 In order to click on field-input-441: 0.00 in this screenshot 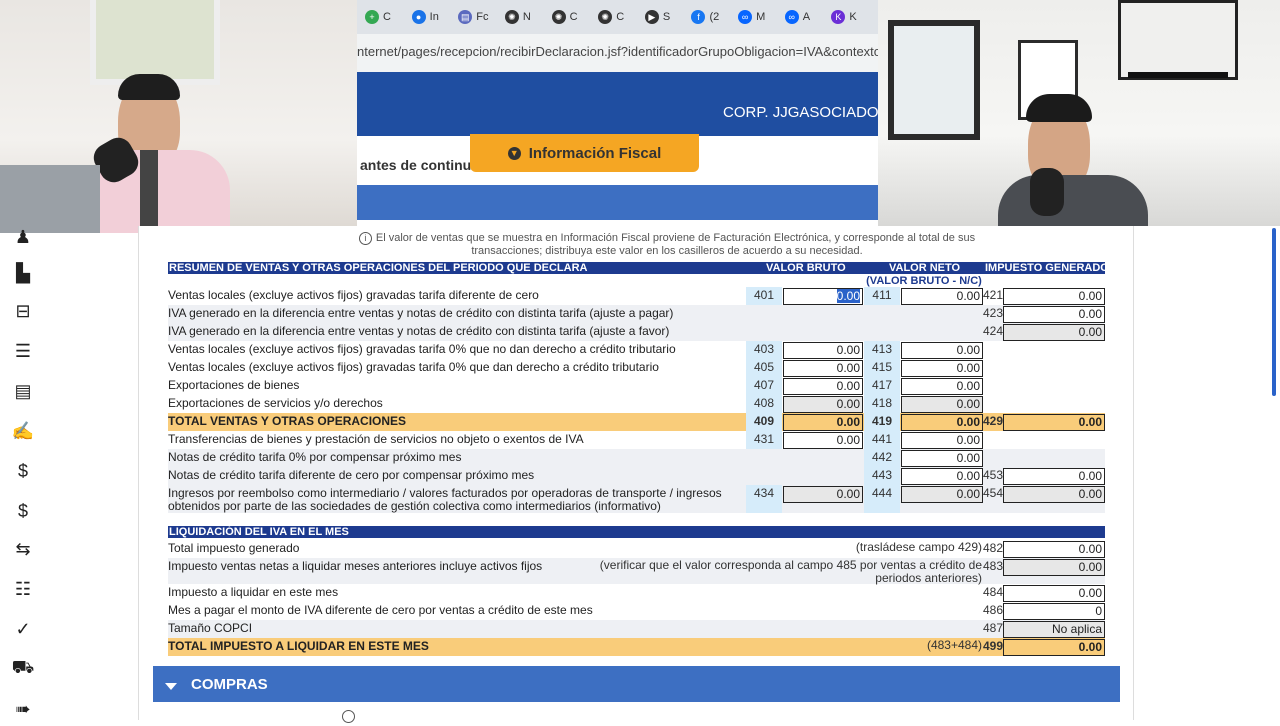, I will do `click(942, 440)`.